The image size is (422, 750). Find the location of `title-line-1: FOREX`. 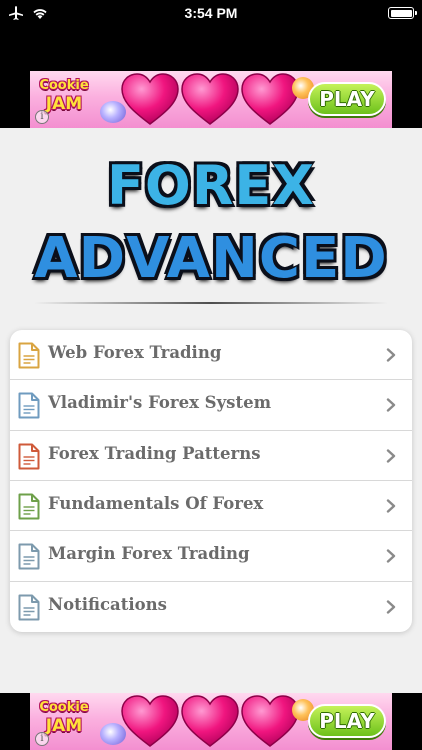

title-line-1: FOREX is located at coordinates (211, 185).